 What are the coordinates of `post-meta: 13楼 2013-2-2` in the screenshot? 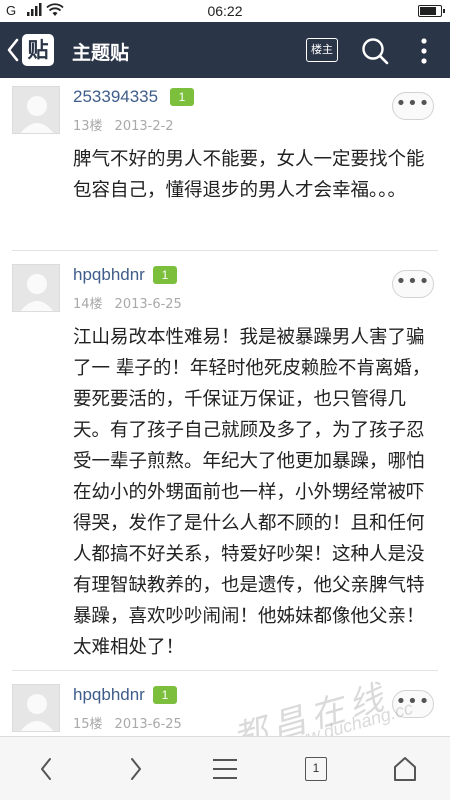 It's located at (123, 124).